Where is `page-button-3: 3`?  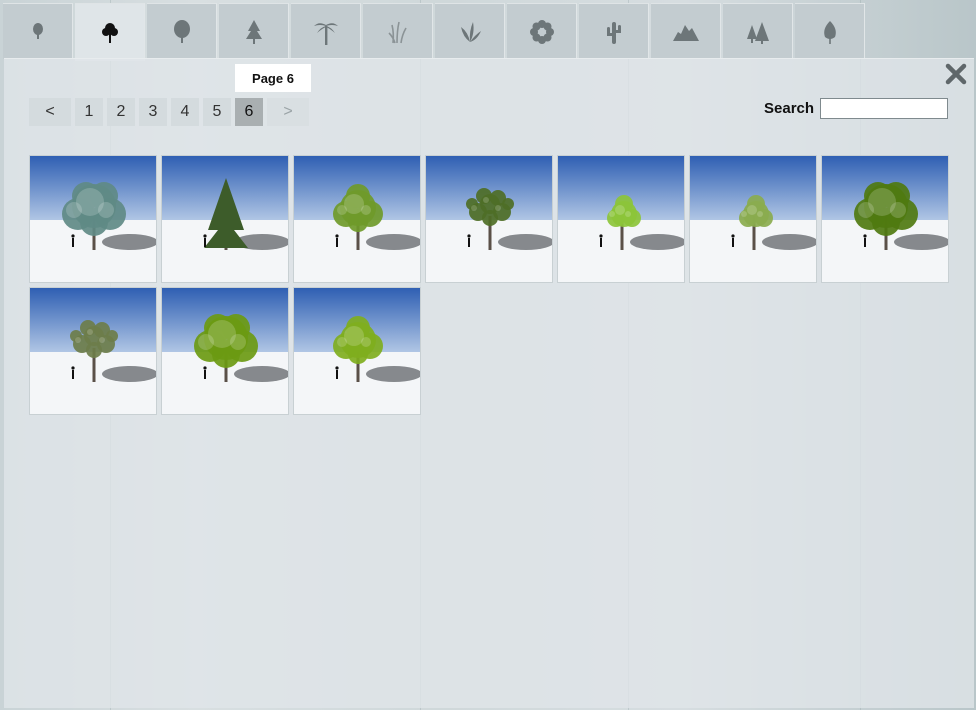
page-button-3: 3 is located at coordinates (153, 112).